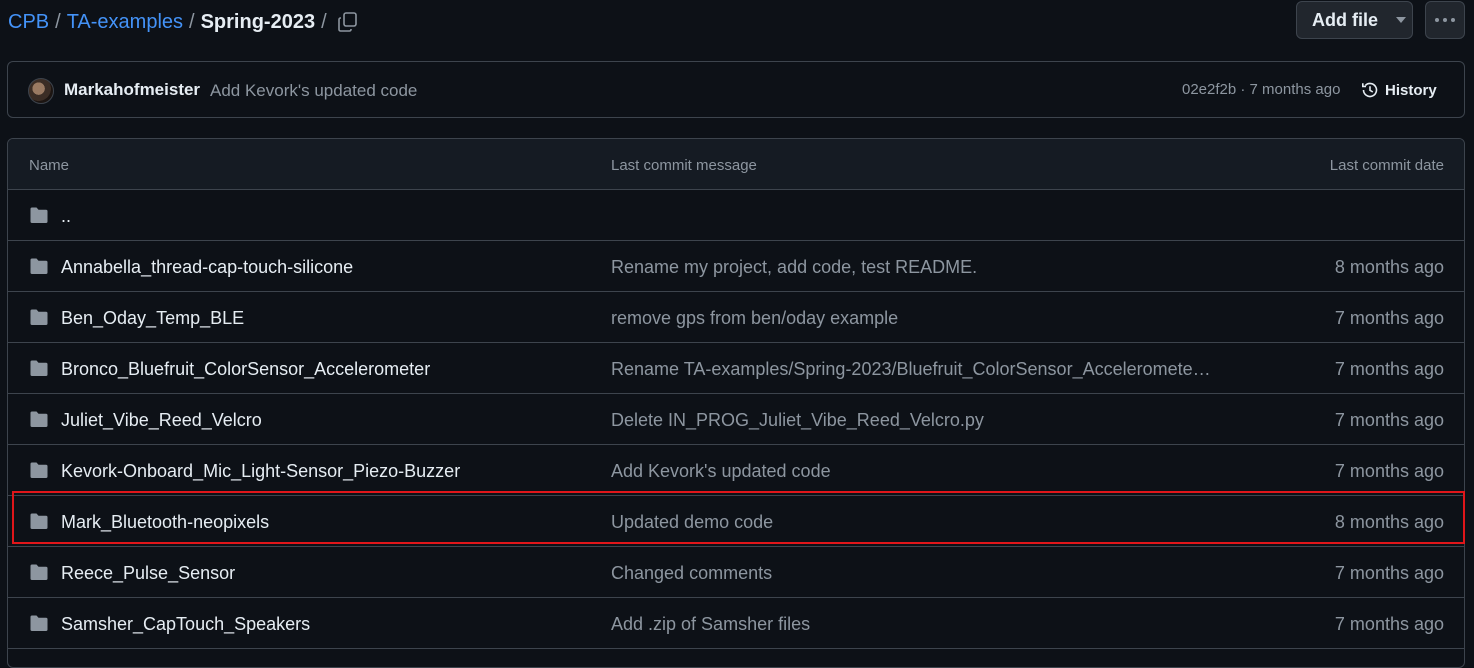 Image resolution: width=1474 pixels, height=668 pixels. Describe the element at coordinates (1261, 89) in the screenshot. I see `commit-meta: 02e2f2b · 7 months ago` at that location.